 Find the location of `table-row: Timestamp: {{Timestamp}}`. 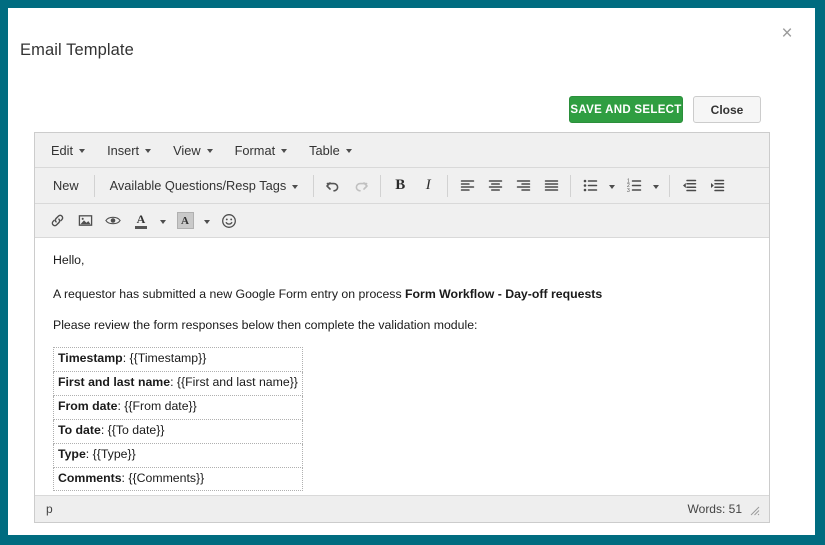

table-row: Timestamp: {{Timestamp}} is located at coordinates (178, 360).